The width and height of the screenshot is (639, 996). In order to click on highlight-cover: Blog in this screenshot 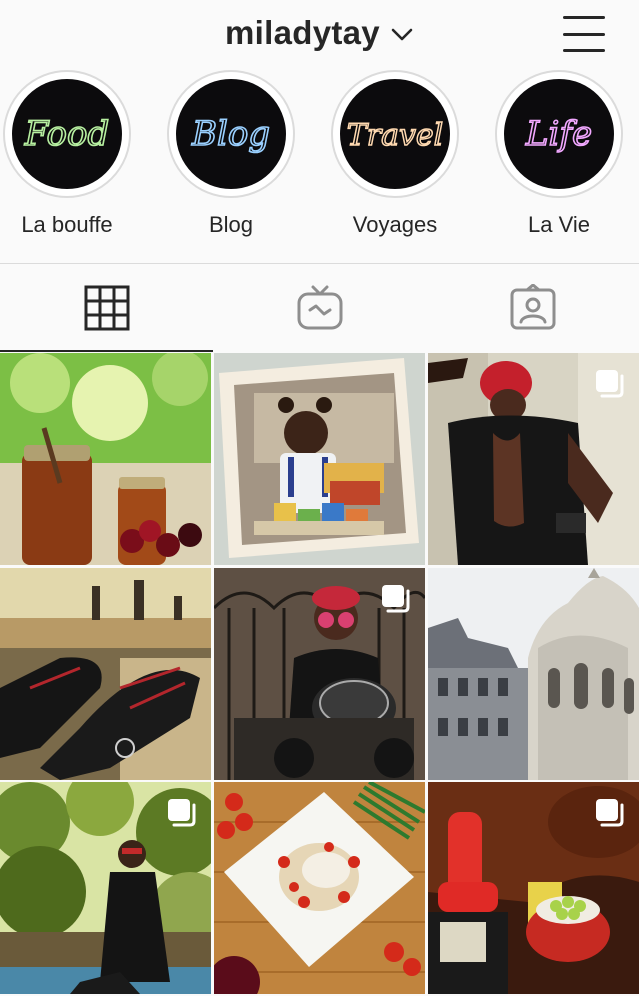, I will do `click(231, 134)`.